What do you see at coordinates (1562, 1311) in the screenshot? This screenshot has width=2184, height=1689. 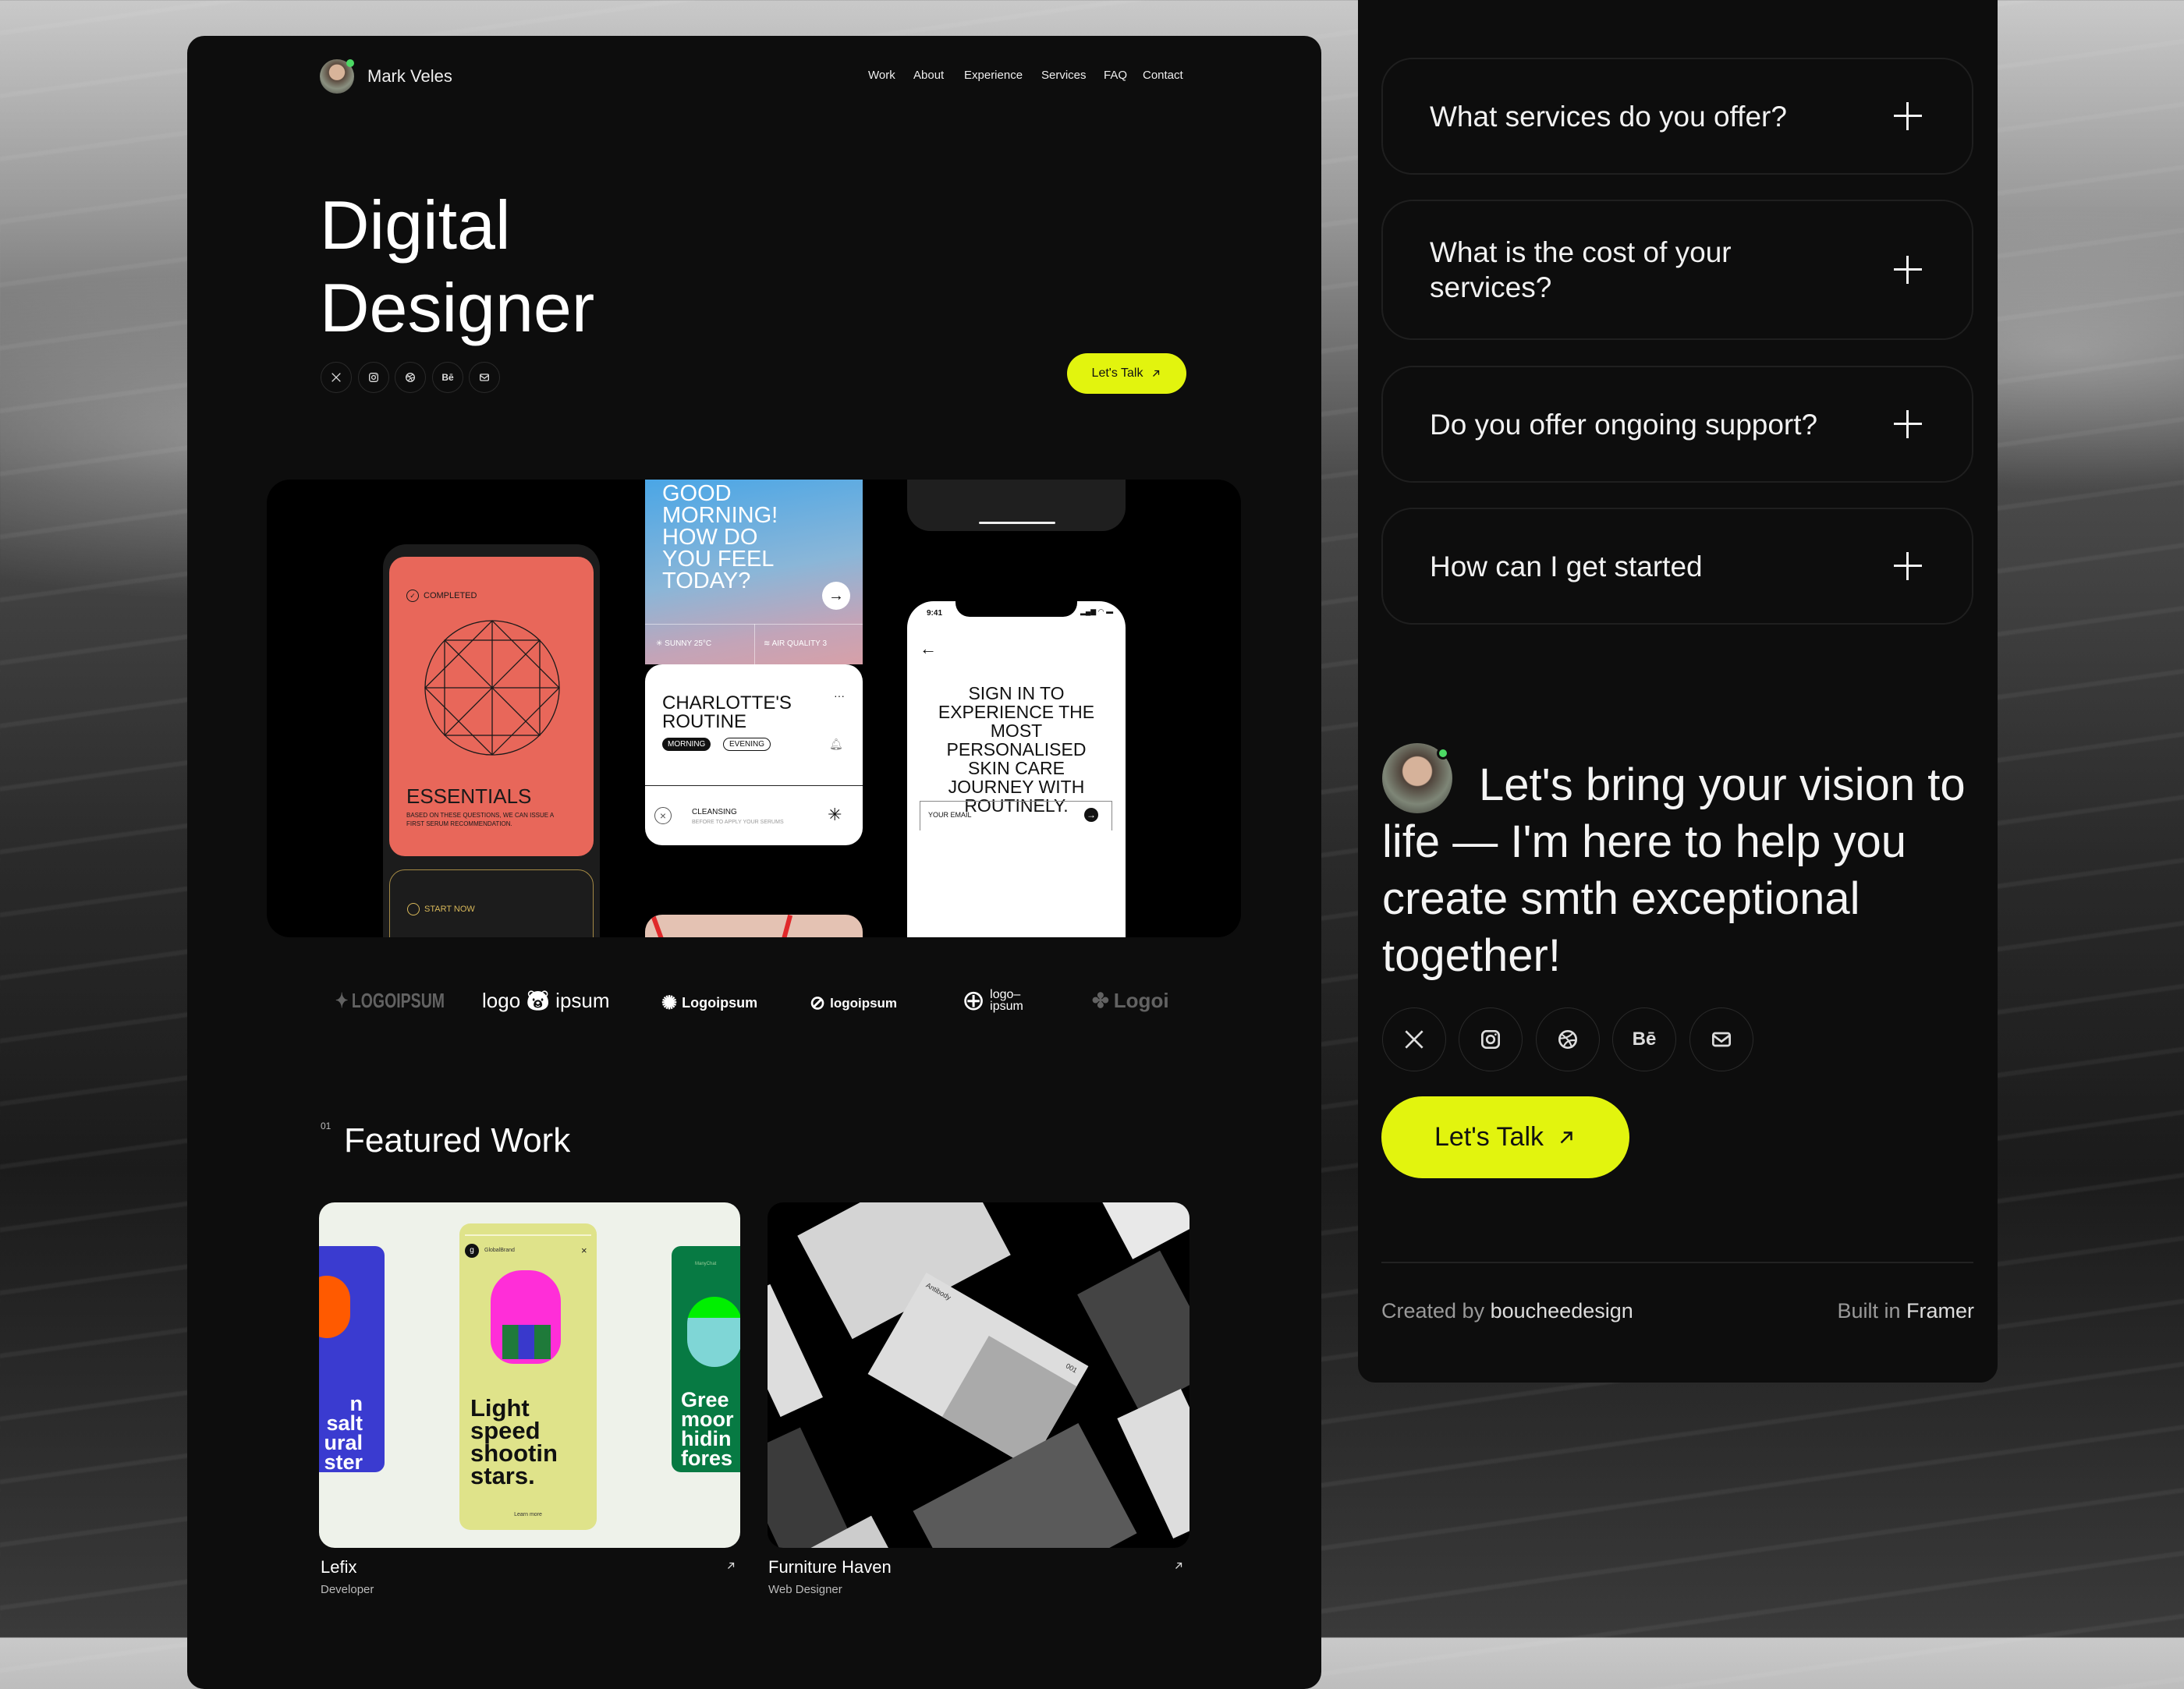 I see `creator-link: boucheedesign` at bounding box center [1562, 1311].